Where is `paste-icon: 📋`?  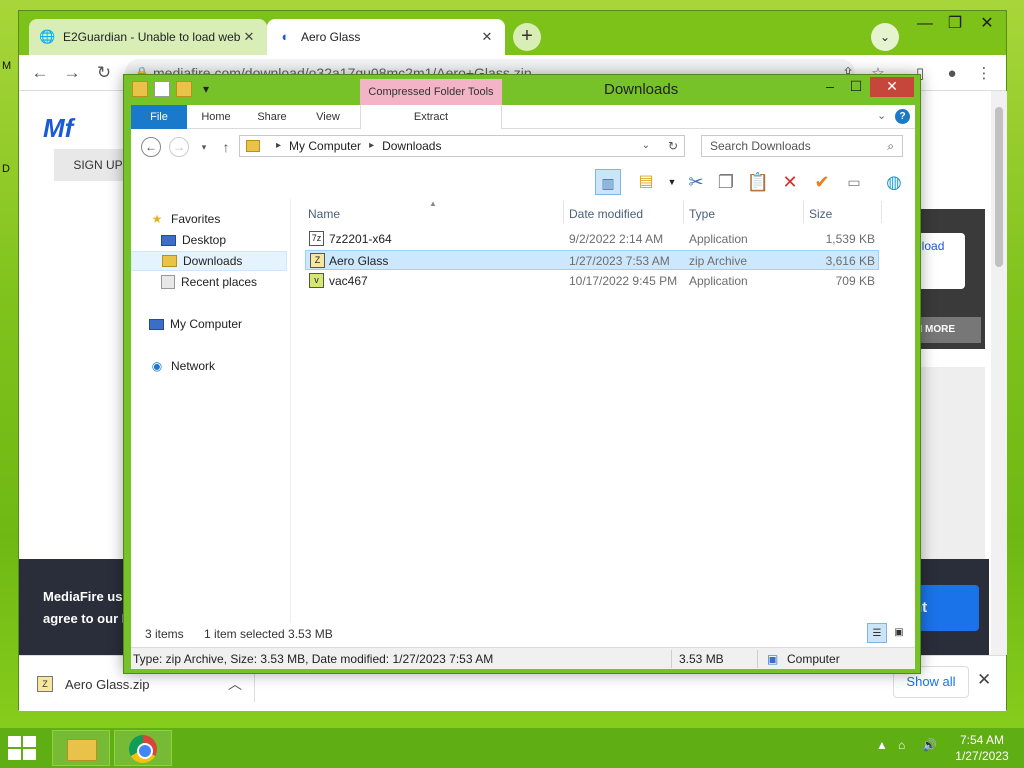 paste-icon: 📋 is located at coordinates (758, 182).